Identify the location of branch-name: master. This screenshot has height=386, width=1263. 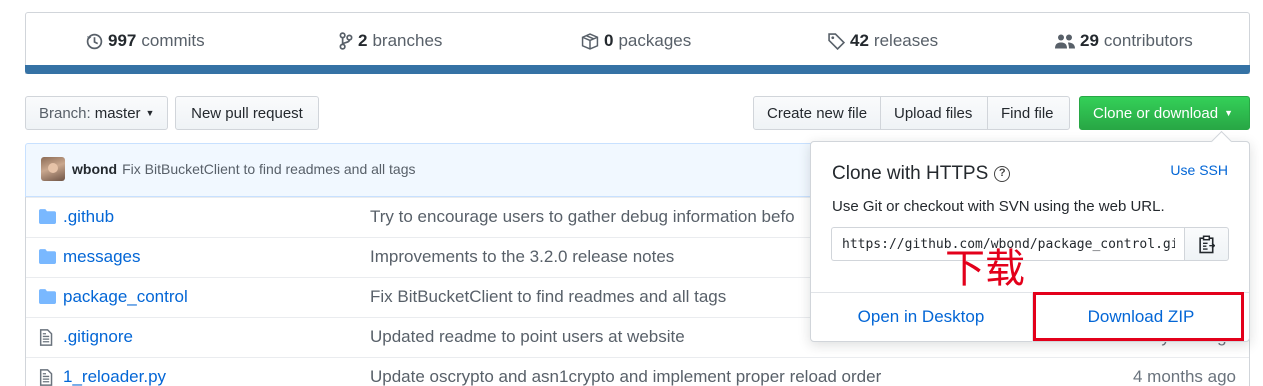
(117, 113).